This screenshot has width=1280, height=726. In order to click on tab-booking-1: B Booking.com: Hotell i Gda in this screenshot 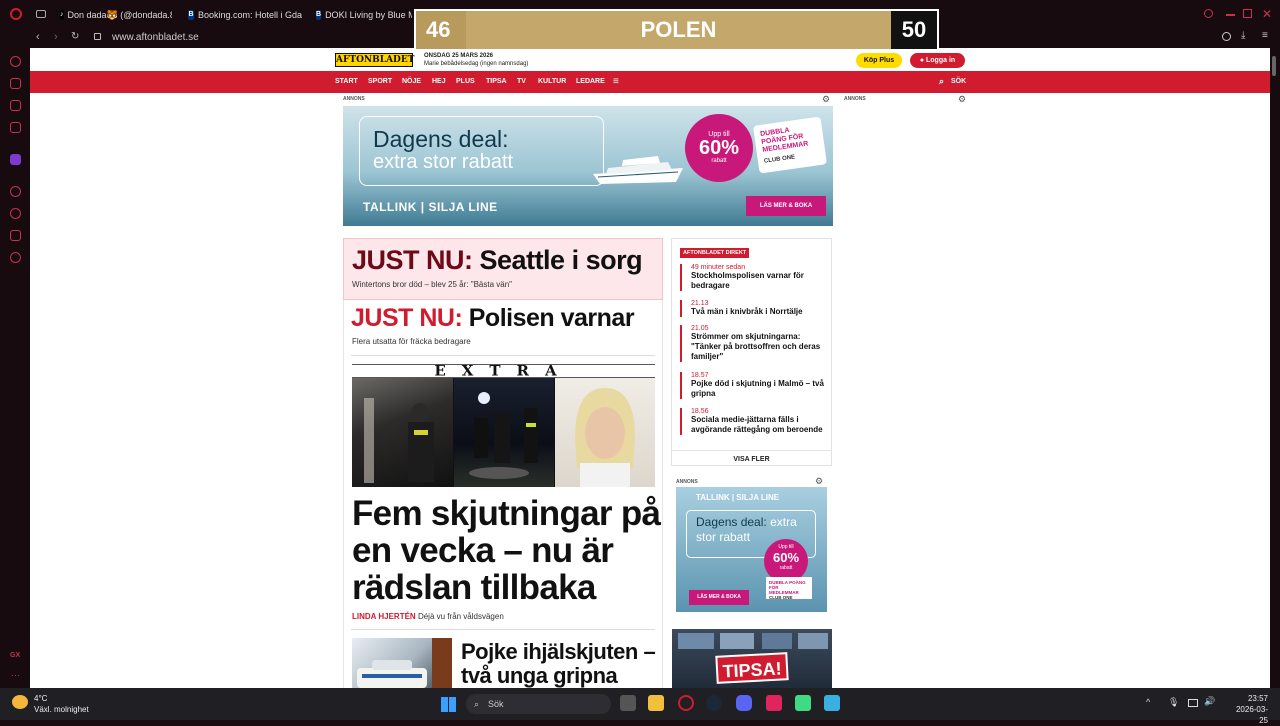, I will do `click(245, 15)`.